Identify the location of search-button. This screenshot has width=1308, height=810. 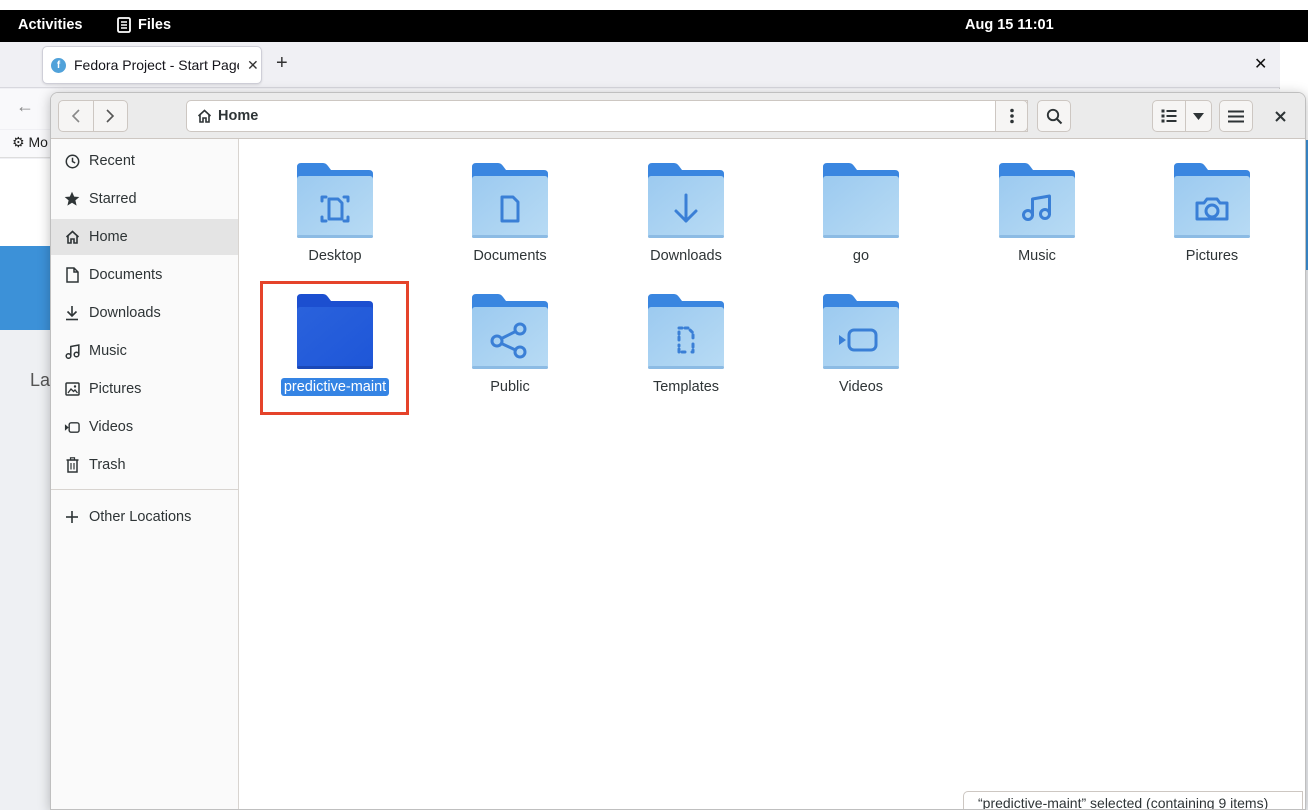
(1054, 116).